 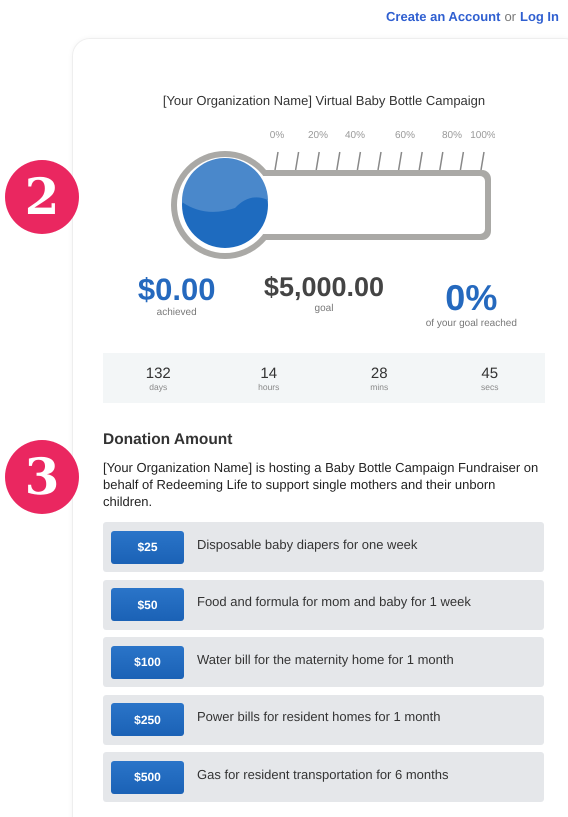 What do you see at coordinates (379, 387) in the screenshot?
I see `countdown-unit: mins` at bounding box center [379, 387].